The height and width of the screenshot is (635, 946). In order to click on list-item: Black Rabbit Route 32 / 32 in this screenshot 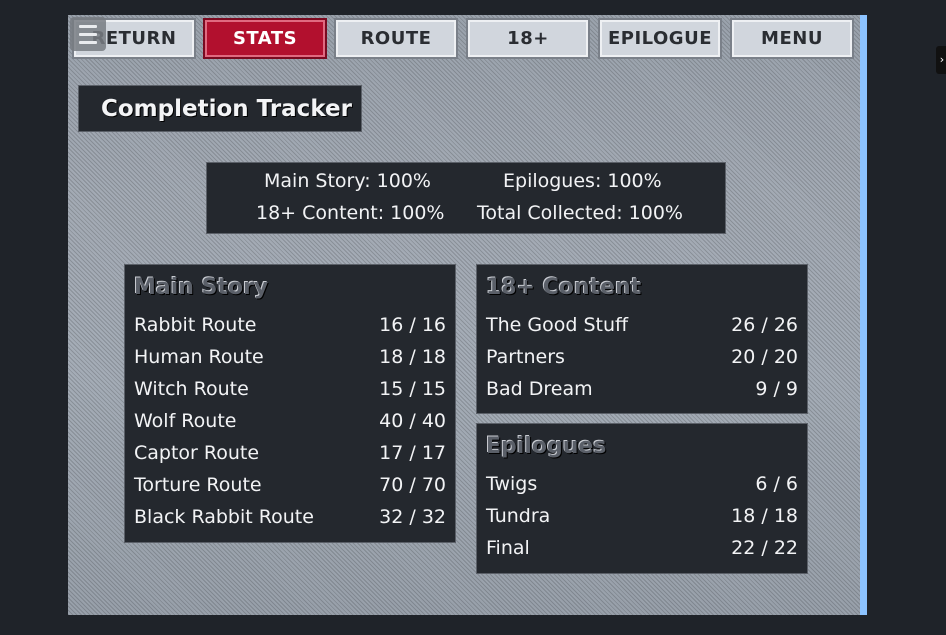, I will do `click(290, 517)`.